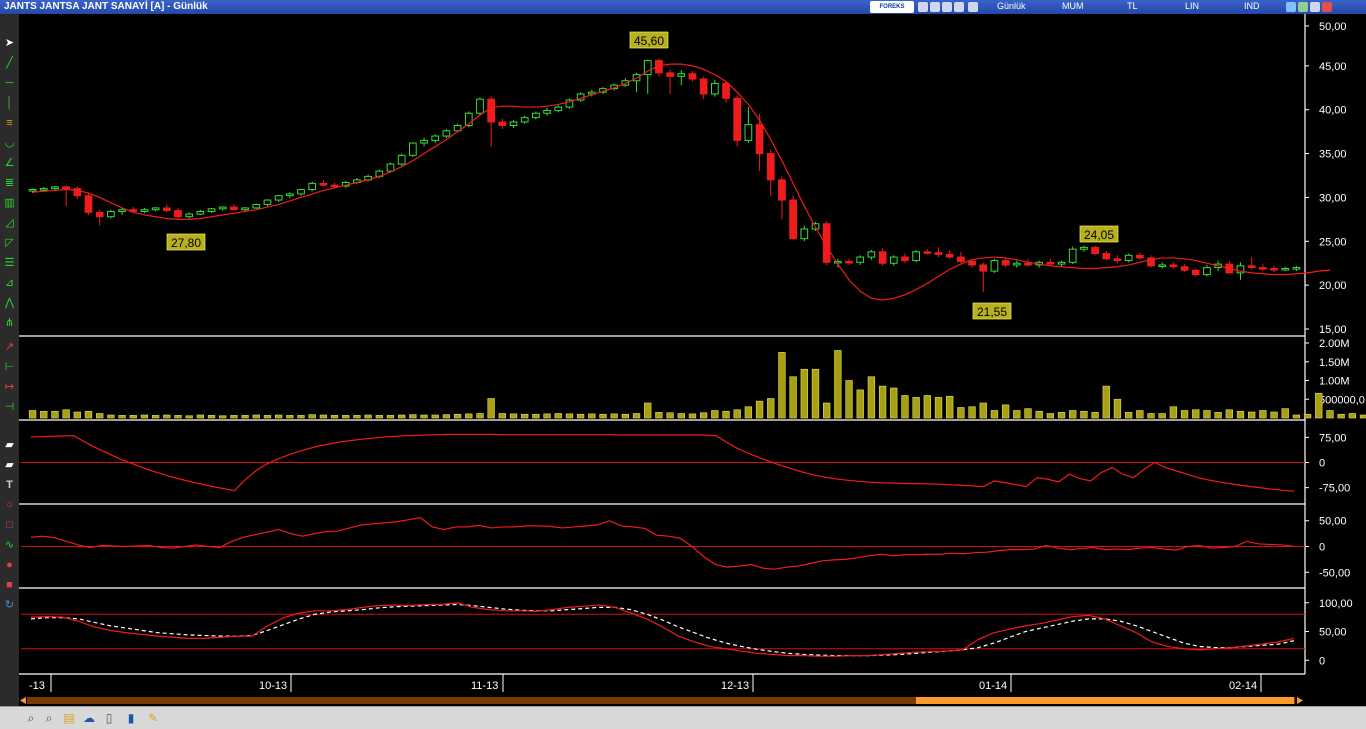 The image size is (1366, 729). I want to click on fan-icon: ∠, so click(9, 163).